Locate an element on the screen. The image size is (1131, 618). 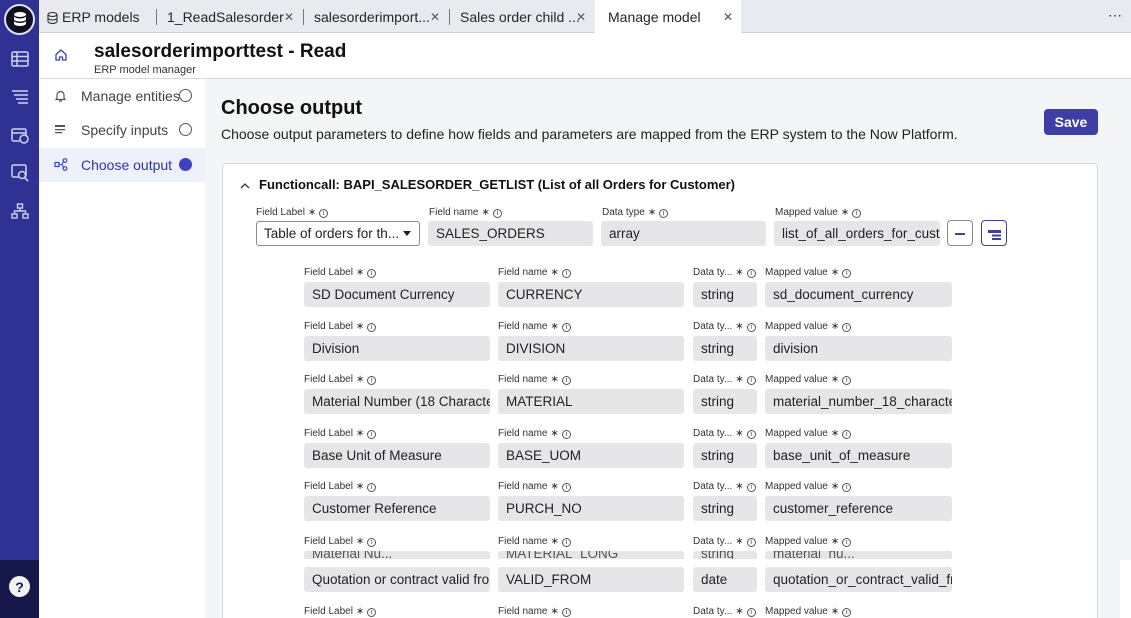
layers-icon is located at coordinates (19, 96).